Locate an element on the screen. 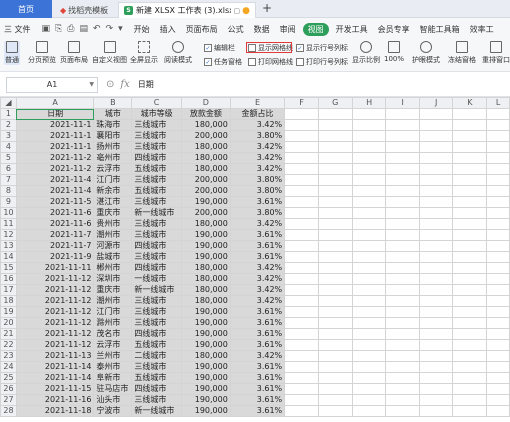  data-cell: 2021-11-1 is located at coordinates (55, 136).